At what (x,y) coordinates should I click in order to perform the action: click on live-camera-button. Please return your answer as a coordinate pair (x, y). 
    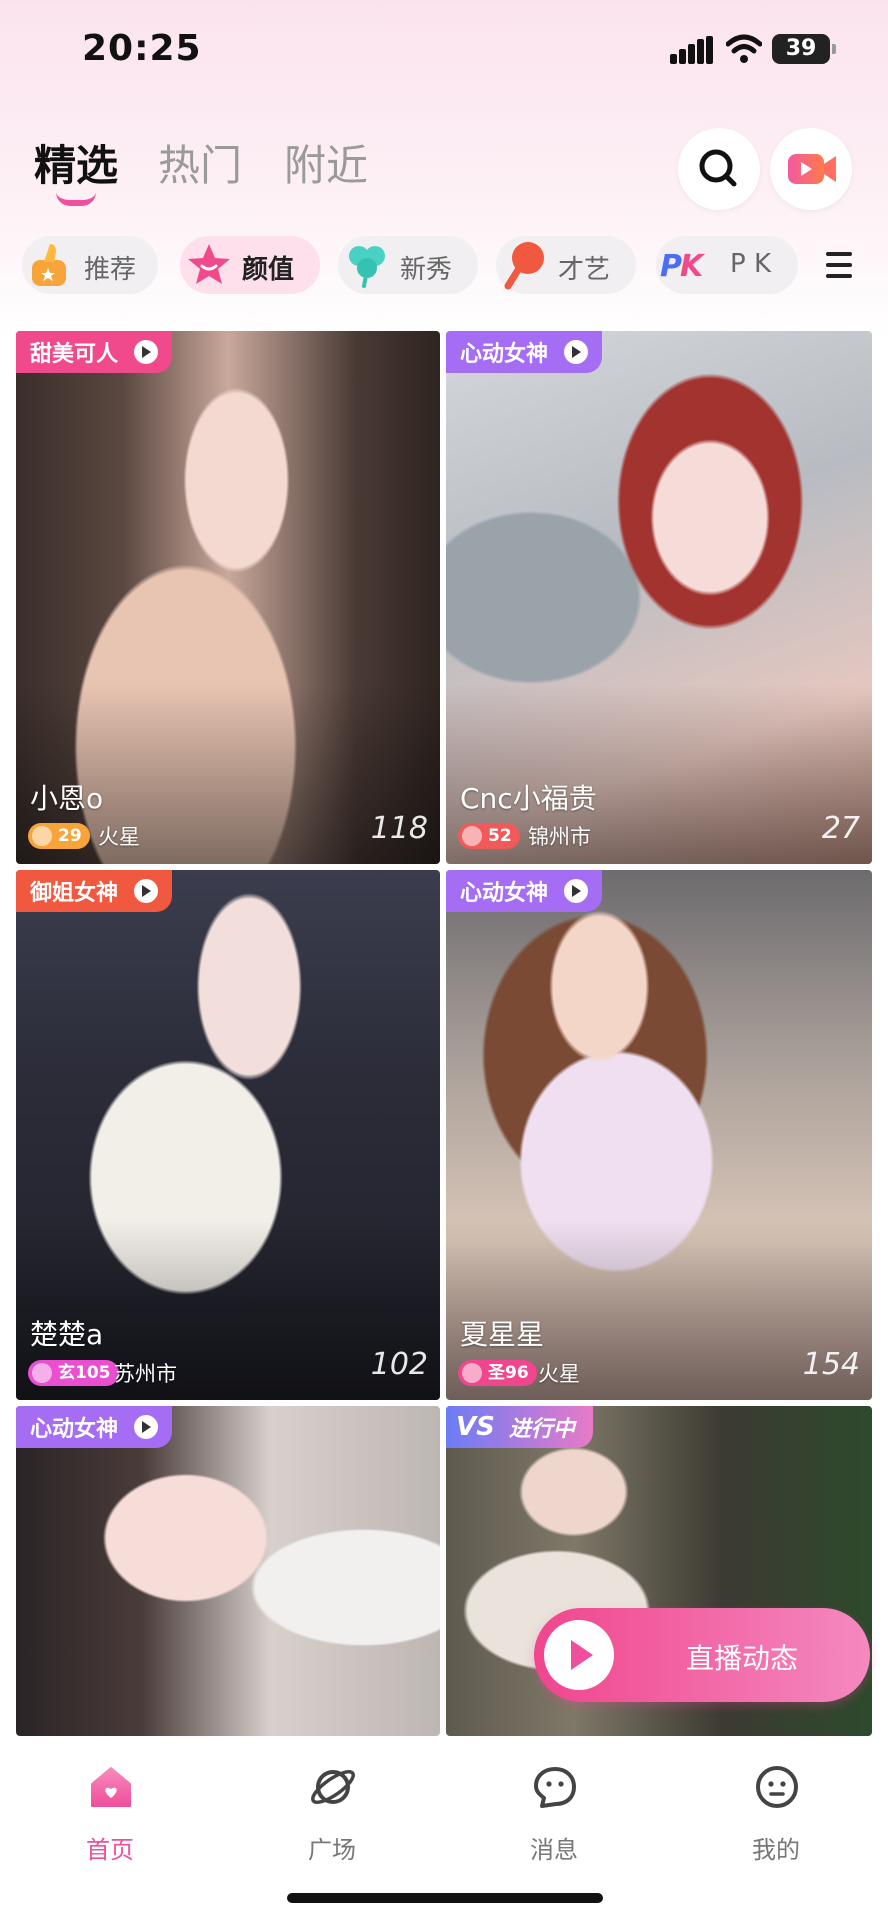
    Looking at the image, I should click on (811, 169).